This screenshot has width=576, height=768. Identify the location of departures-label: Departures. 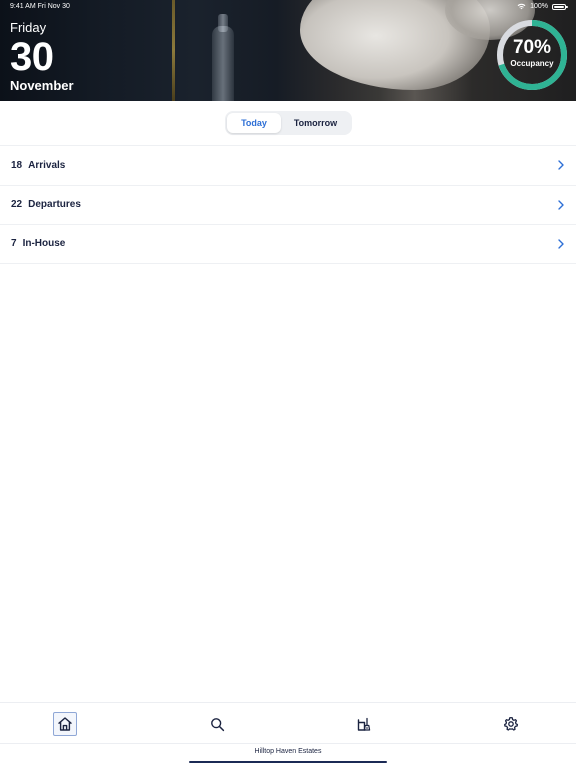
(54, 205).